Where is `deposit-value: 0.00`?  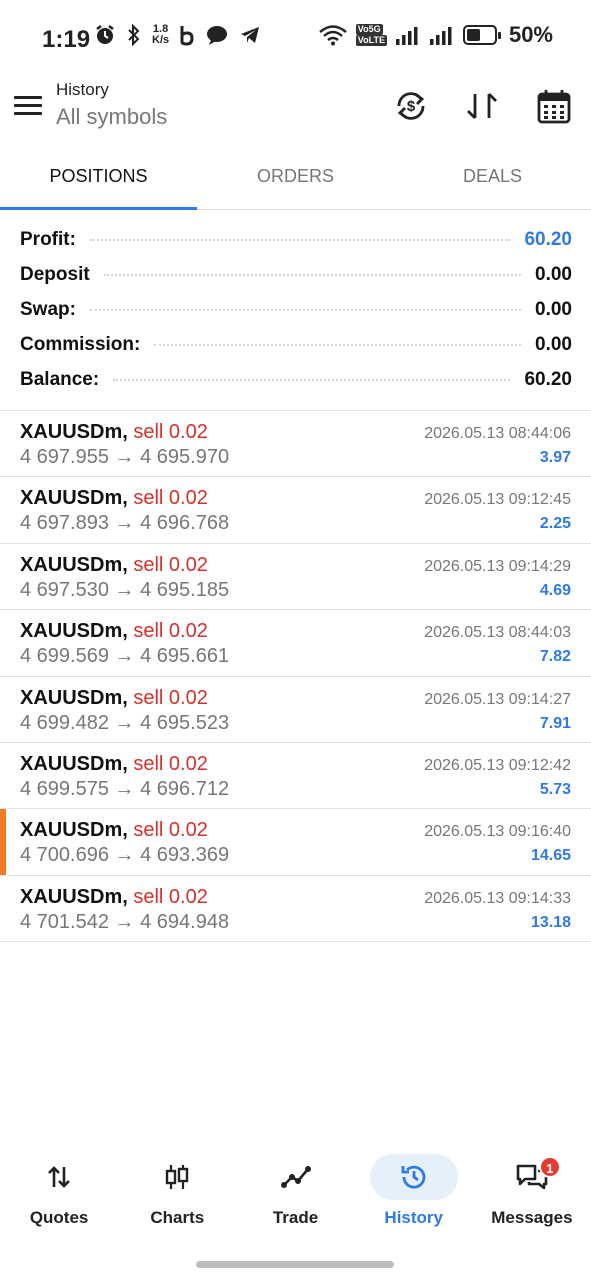 deposit-value: 0.00 is located at coordinates (553, 274).